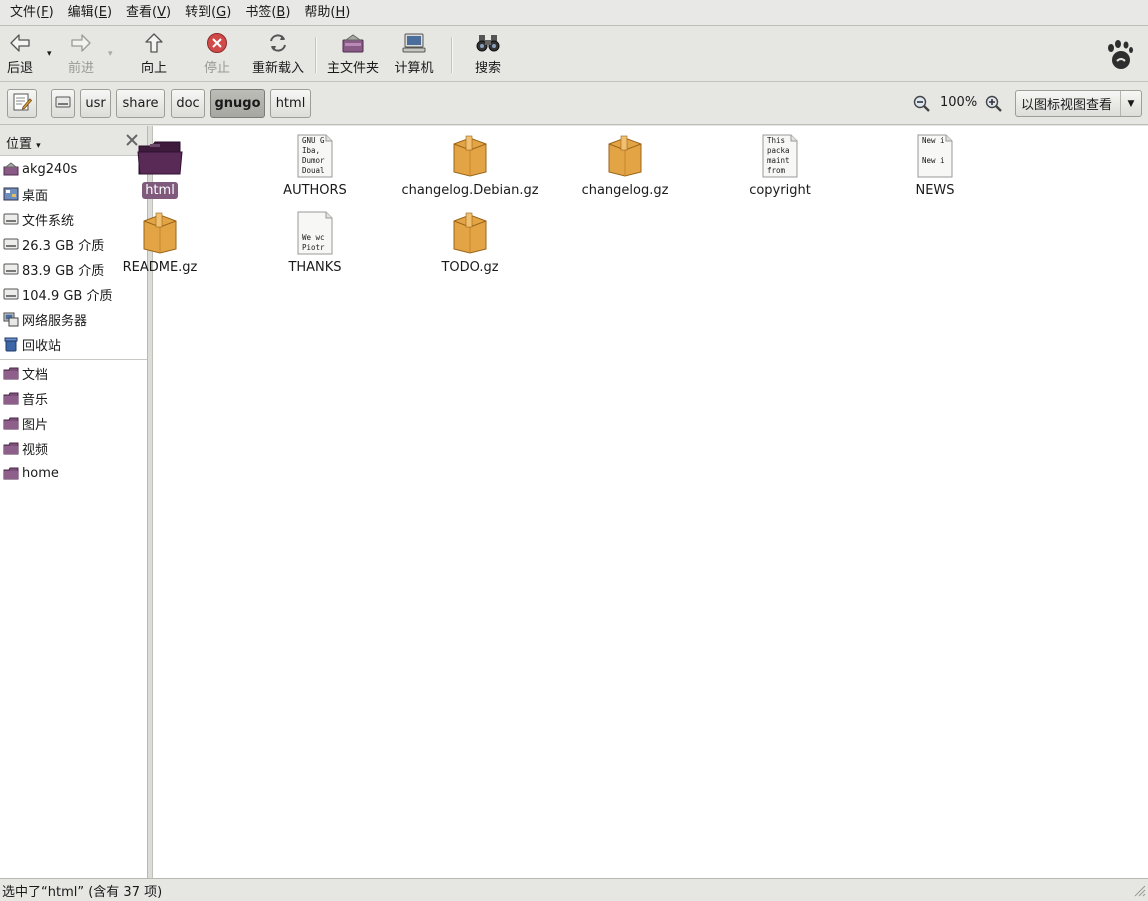 Image resolution: width=1148 pixels, height=901 pixels. Describe the element at coordinates (90, 13) in the screenshot. I see `menu-edit: 编辑(E)` at that location.